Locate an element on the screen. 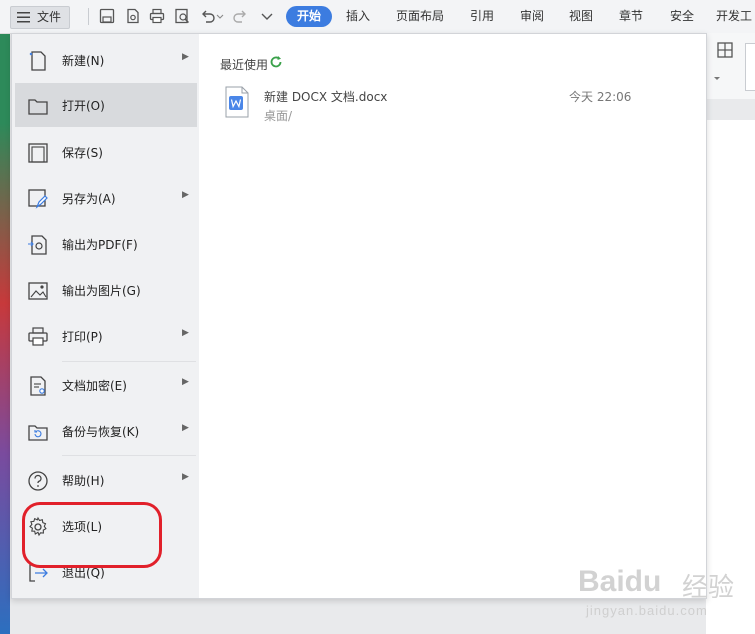  menu-item-encrypt: 文档加密(E) ▶ is located at coordinates (106, 385).